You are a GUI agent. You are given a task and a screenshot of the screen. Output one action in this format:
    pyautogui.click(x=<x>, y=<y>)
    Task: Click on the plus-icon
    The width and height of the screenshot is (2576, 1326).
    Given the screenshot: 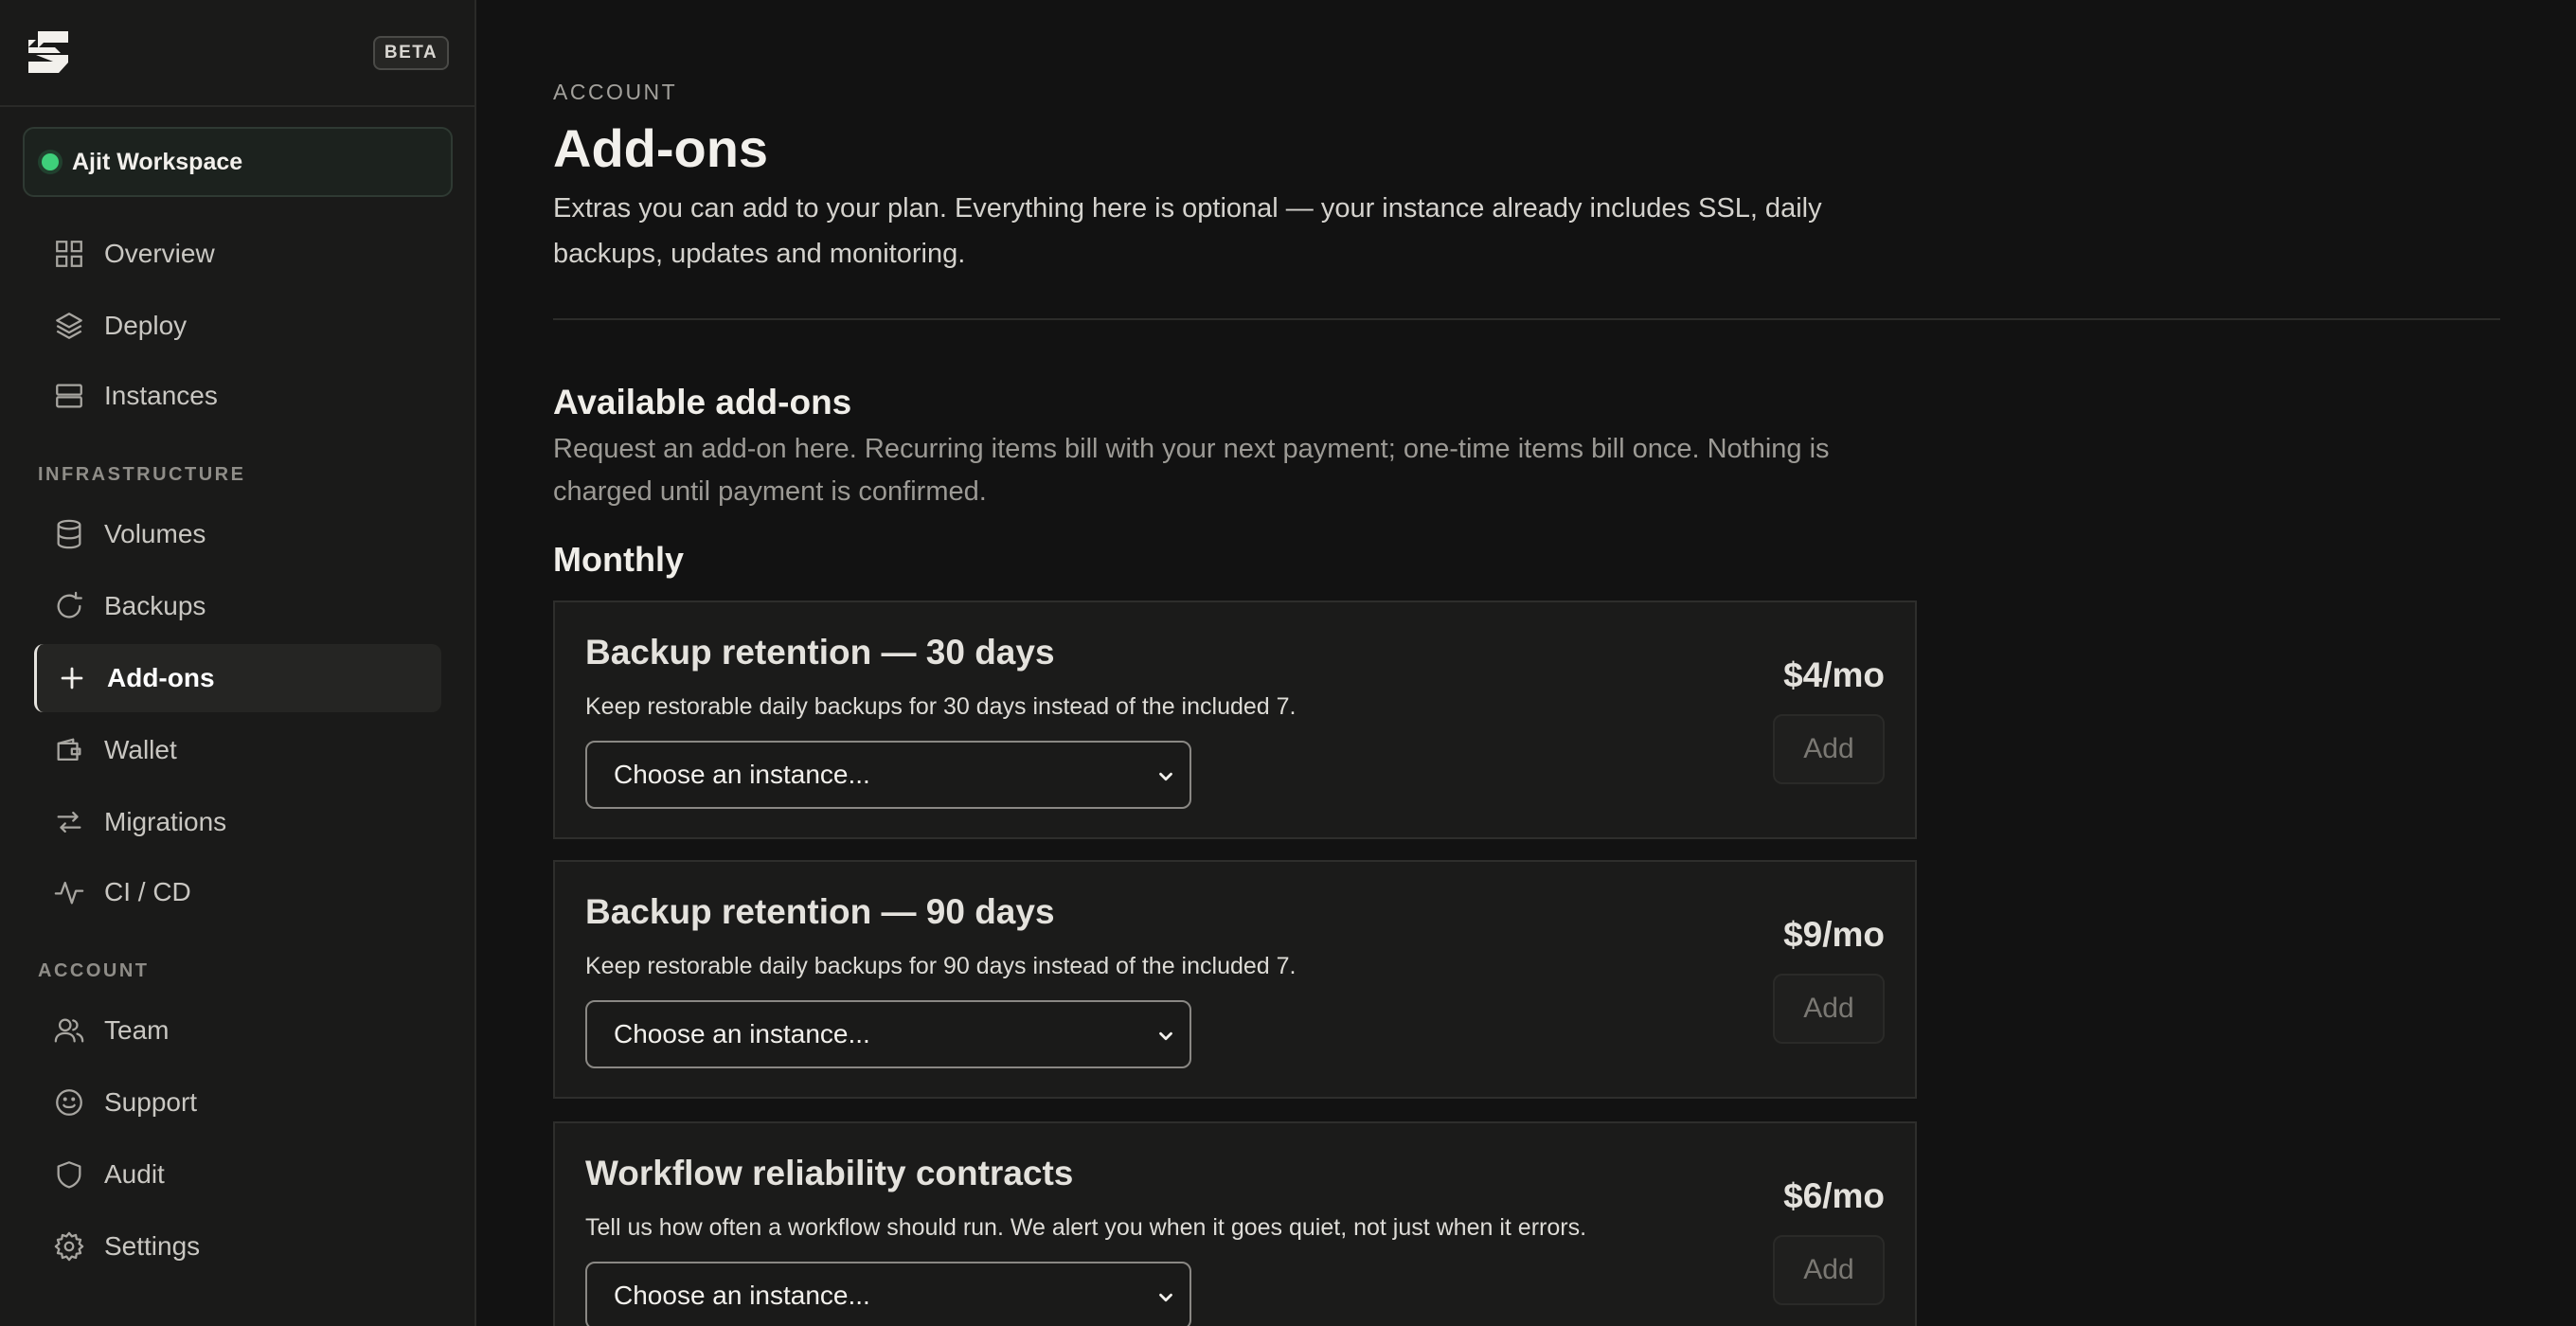 What is the action you would take?
    pyautogui.click(x=72, y=678)
    